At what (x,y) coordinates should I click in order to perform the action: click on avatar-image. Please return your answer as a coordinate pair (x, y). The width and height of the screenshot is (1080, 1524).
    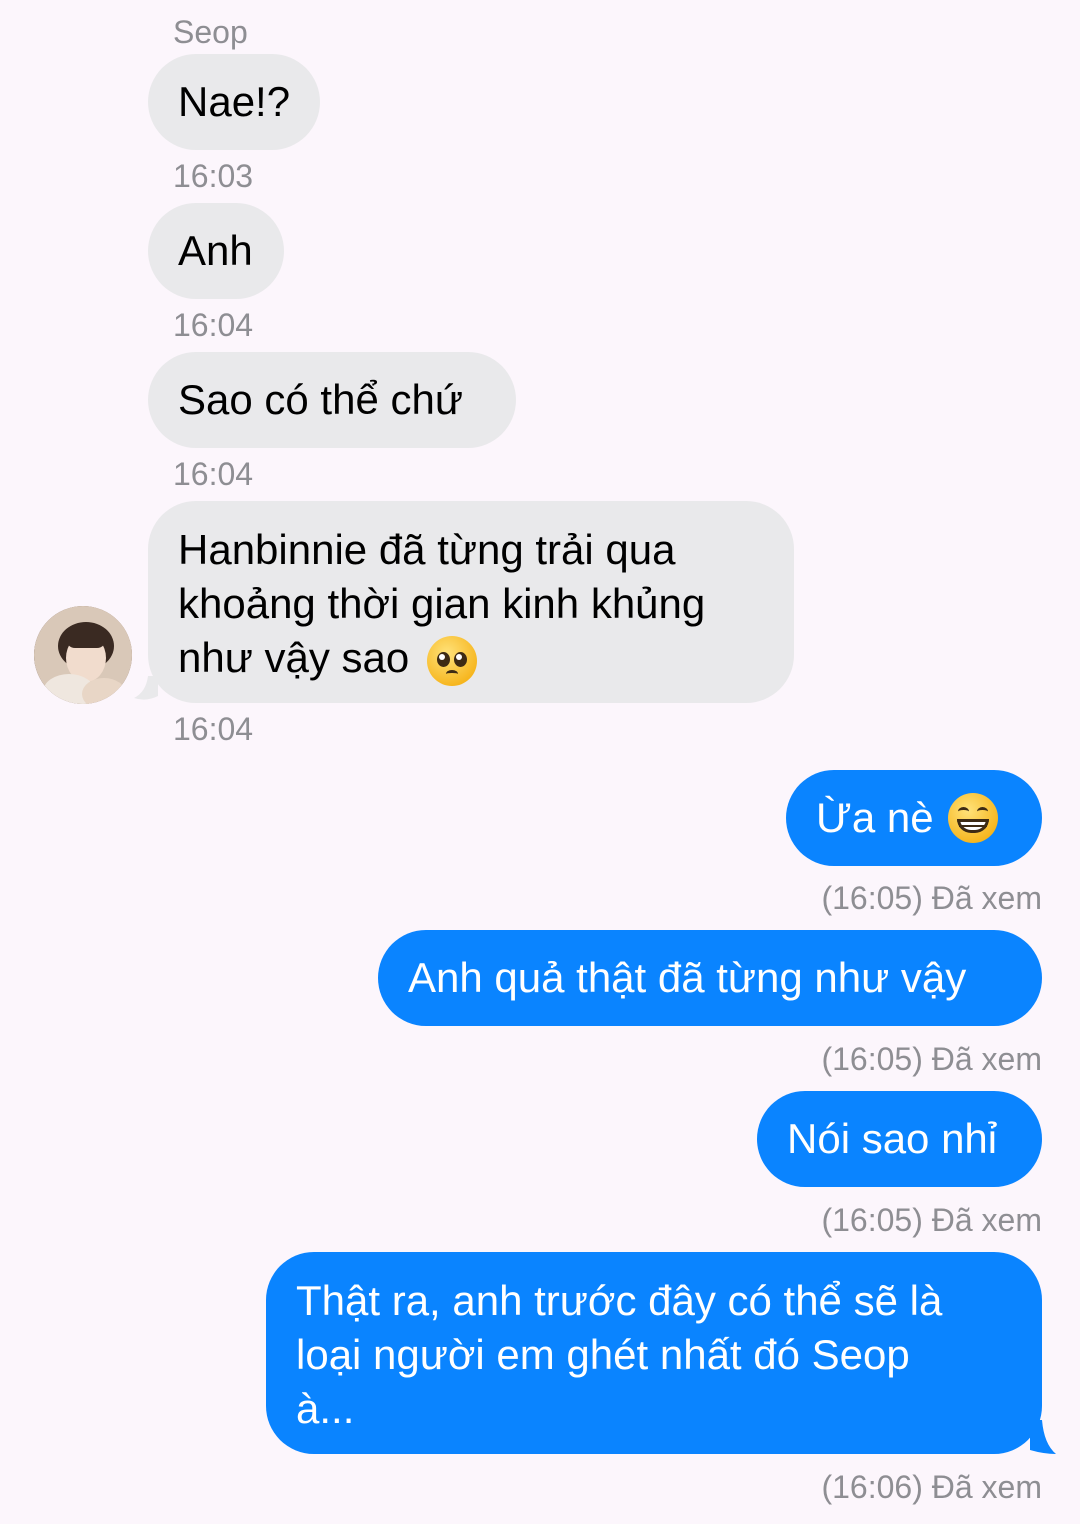
    Looking at the image, I should click on (83, 655).